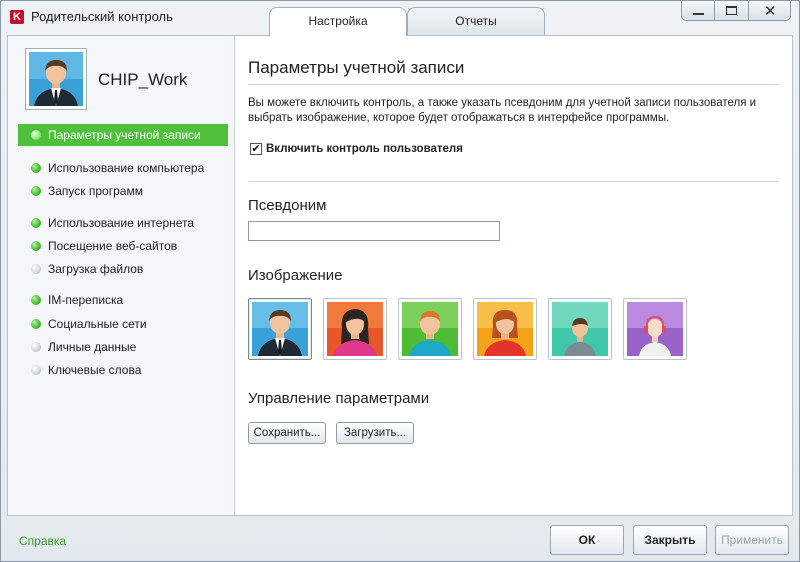  I want to click on sidebar-item-website-visits: Посещение веб-сайтов, so click(123, 246).